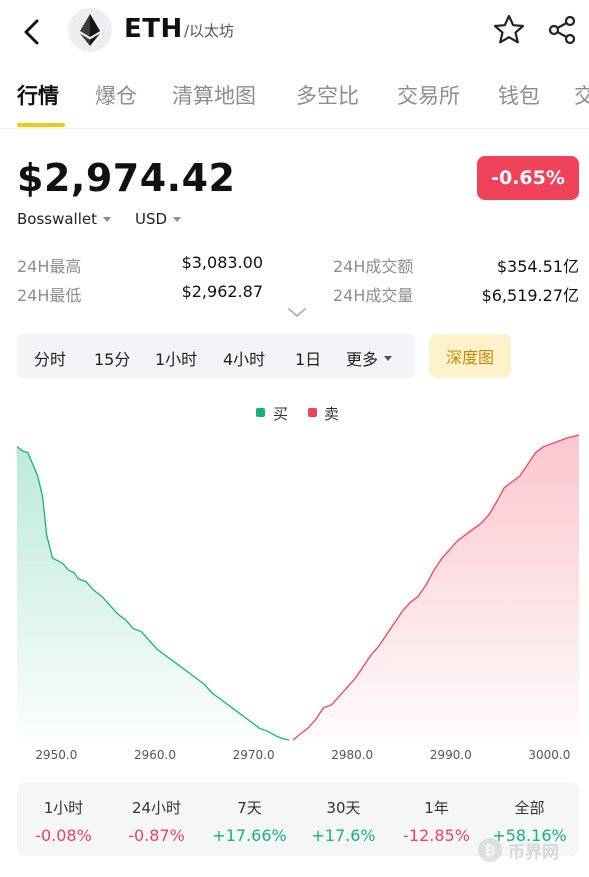 The image size is (589, 877). I want to click on exchange-label: Bosswallet, so click(57, 219).